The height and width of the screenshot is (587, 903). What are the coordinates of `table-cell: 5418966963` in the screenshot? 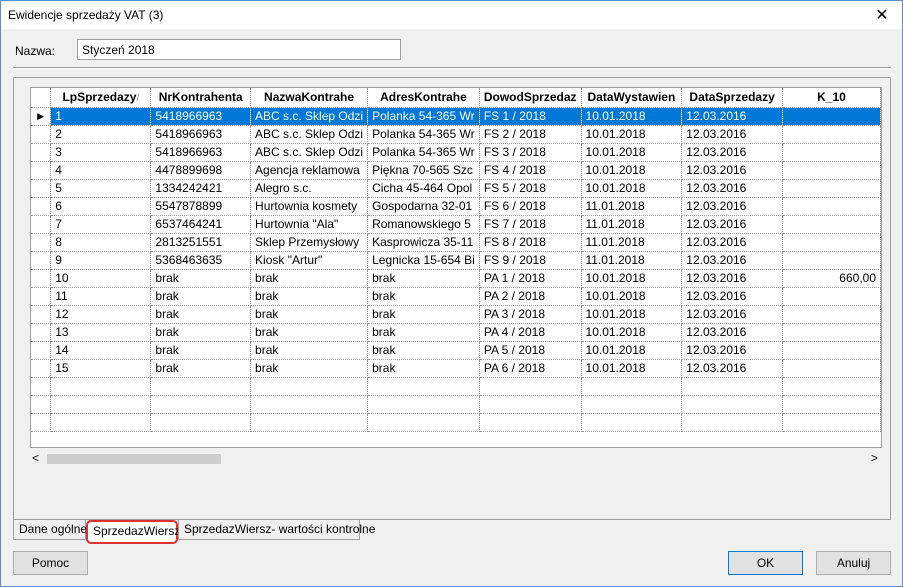 It's located at (201, 152).